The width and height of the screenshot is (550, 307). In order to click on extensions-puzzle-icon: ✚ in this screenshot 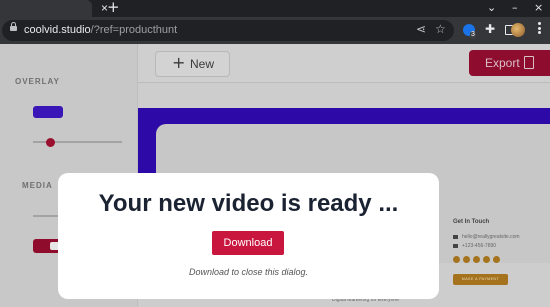, I will do `click(490, 29)`.